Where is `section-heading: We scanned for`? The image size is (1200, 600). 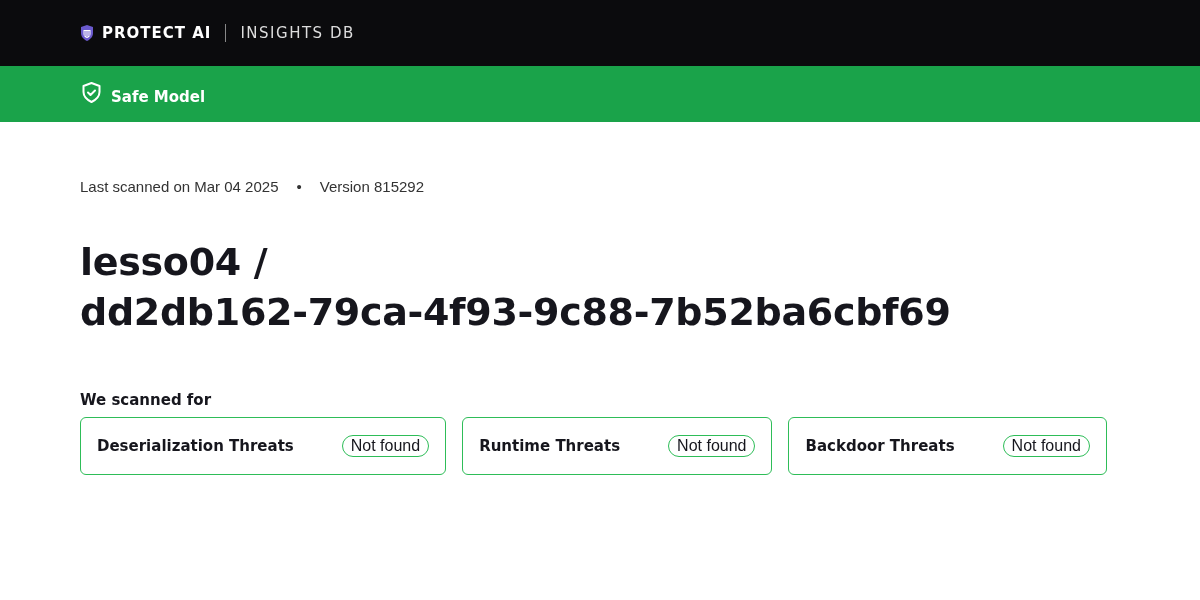 section-heading: We scanned for is located at coordinates (146, 400).